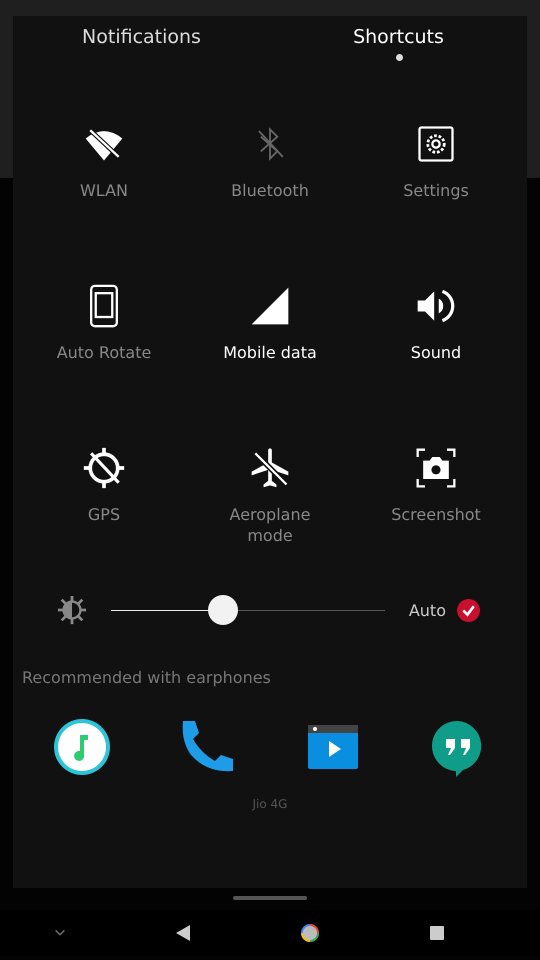 The width and height of the screenshot is (540, 960). What do you see at coordinates (270, 352) in the screenshot?
I see `tile-label: Mobile data` at bounding box center [270, 352].